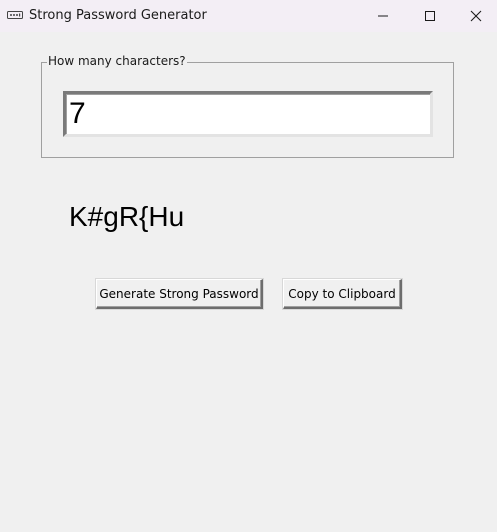 The height and width of the screenshot is (532, 497). I want to click on generate-password-button: Generate Strong Password, so click(179, 294).